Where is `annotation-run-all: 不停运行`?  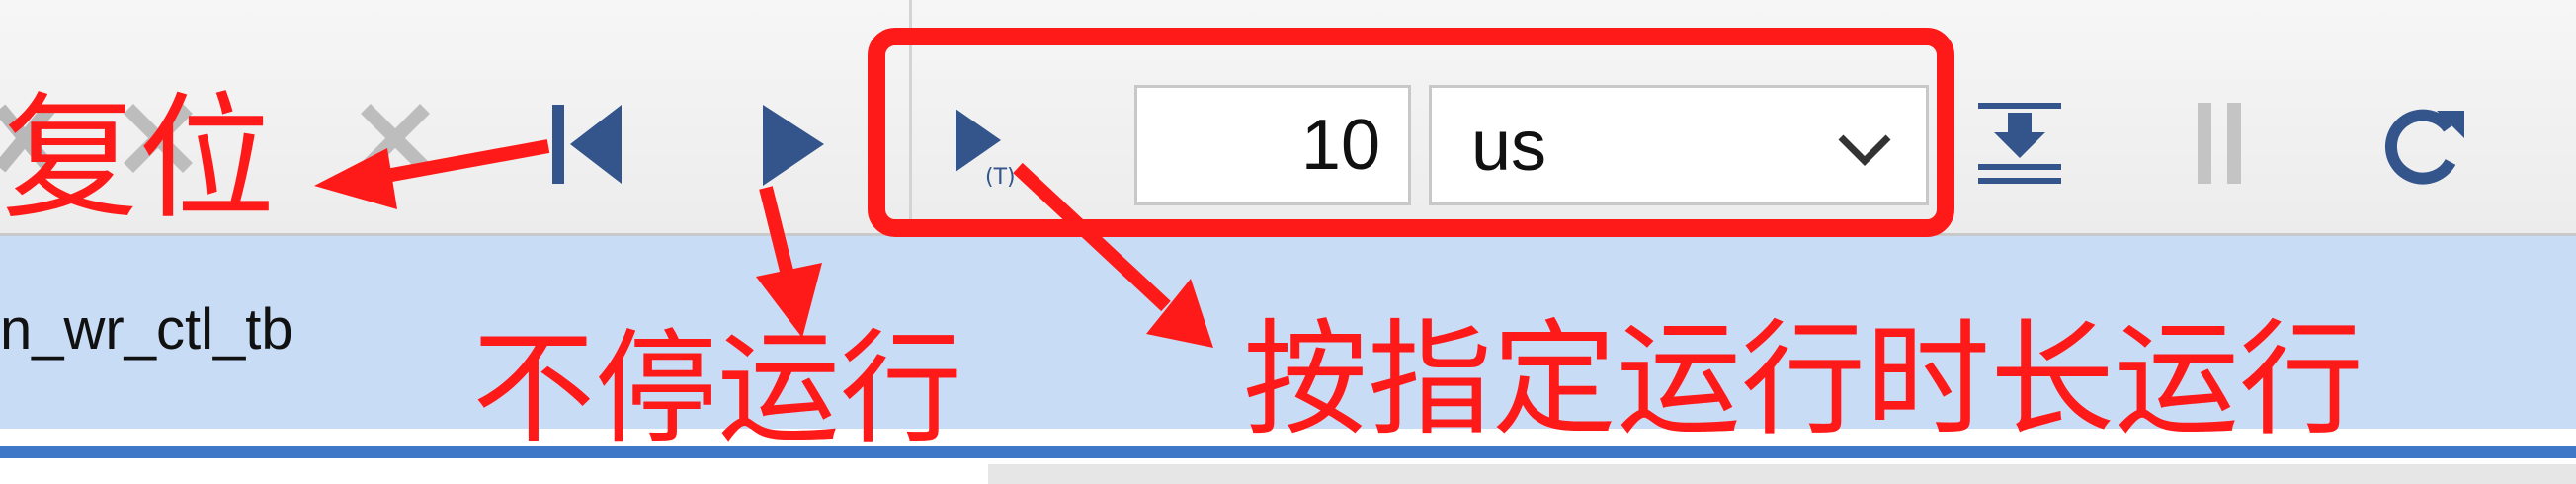 annotation-run-all: 不停运行 is located at coordinates (717, 389).